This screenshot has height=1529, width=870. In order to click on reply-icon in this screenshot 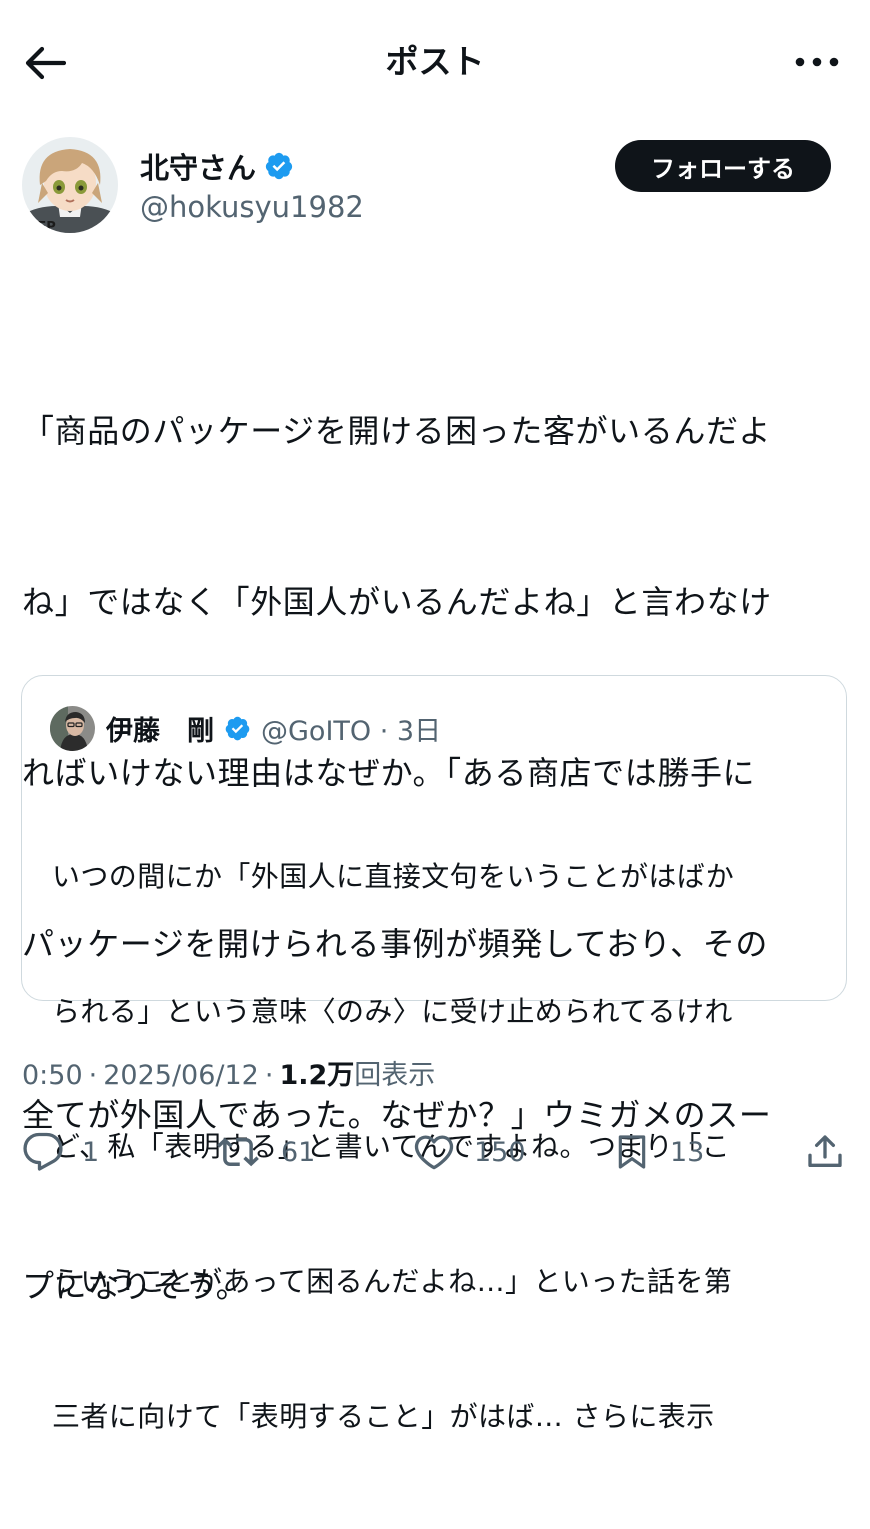, I will do `click(43, 1151)`.